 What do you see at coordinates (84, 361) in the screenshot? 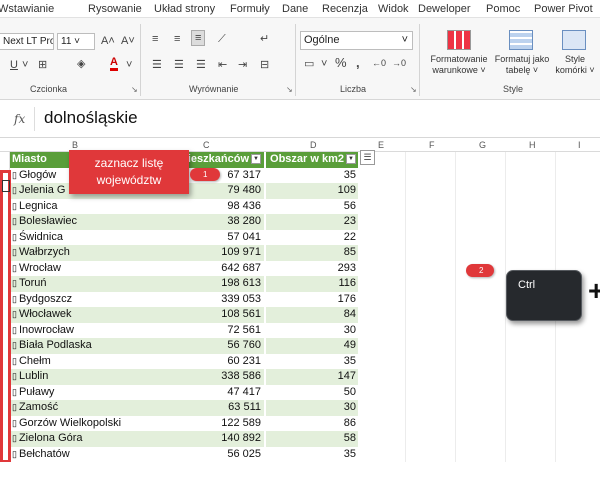
I see `city-cell: ▯ Chełm` at bounding box center [84, 361].